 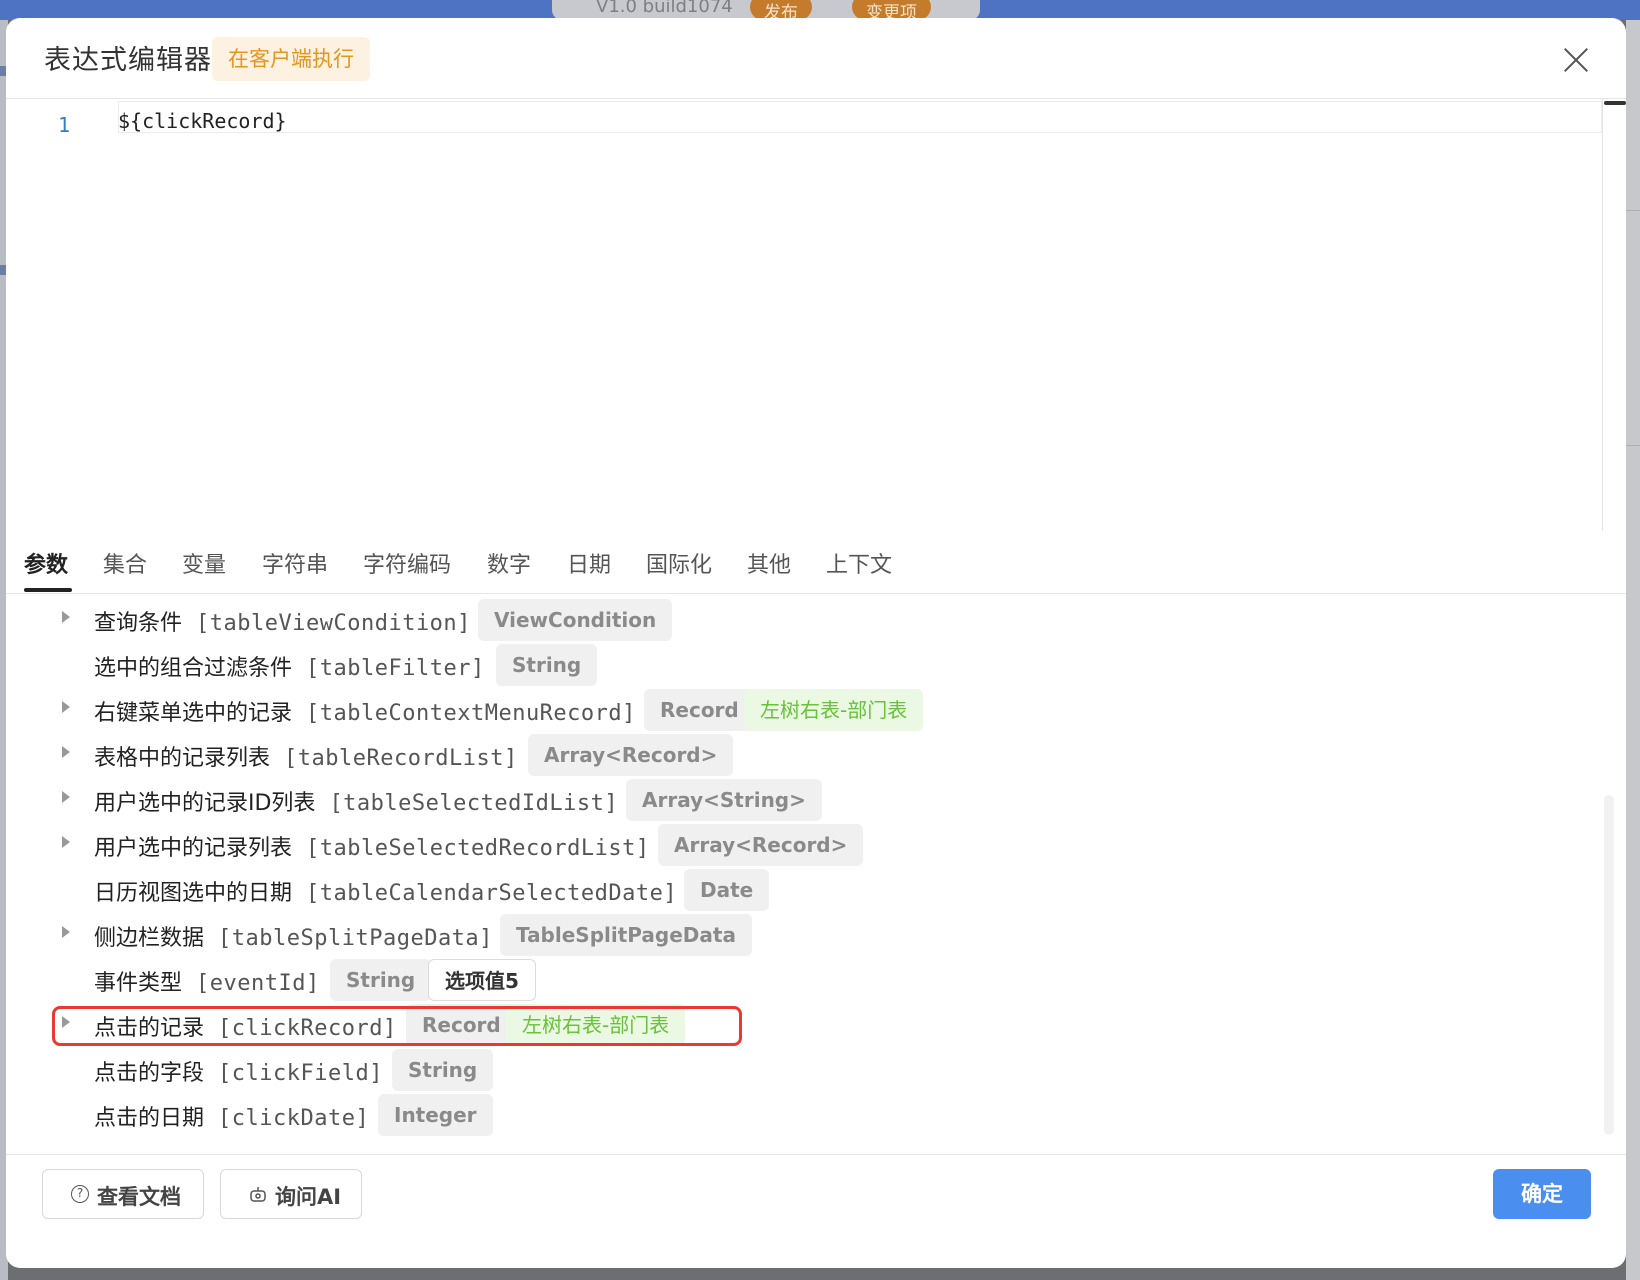 What do you see at coordinates (781, 11) in the screenshot?
I see `publish-button: 发布` at bounding box center [781, 11].